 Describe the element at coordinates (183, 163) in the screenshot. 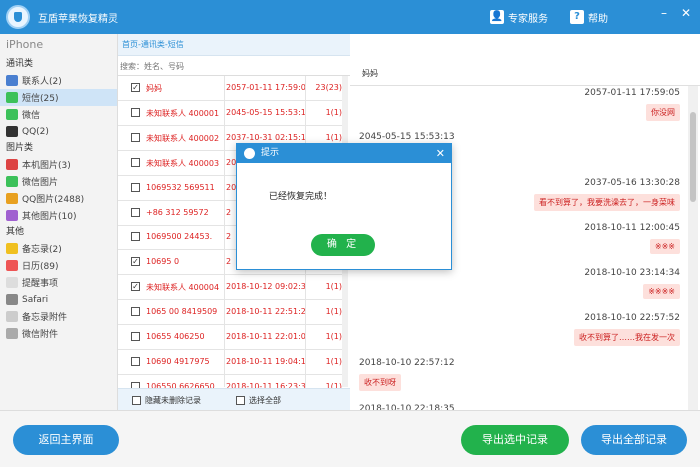

I see `row-contact: 未知联系人 400003` at that location.